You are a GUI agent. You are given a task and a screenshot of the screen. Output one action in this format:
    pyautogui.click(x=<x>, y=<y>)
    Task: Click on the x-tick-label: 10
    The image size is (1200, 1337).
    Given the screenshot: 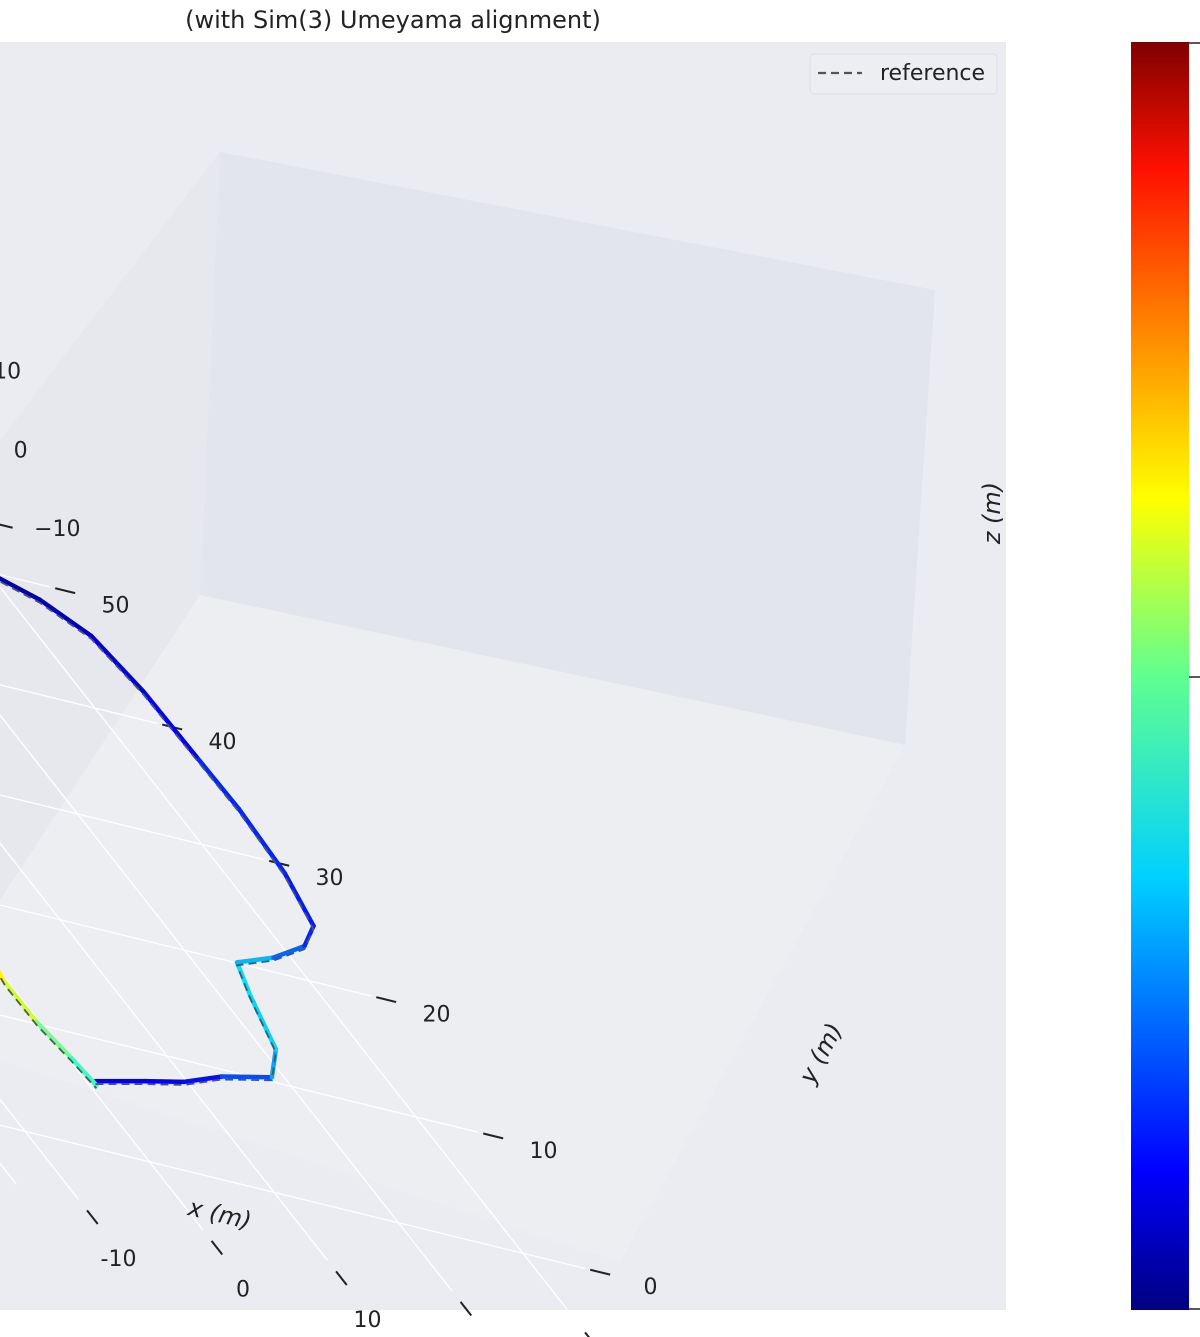 What is the action you would take?
    pyautogui.click(x=368, y=1320)
    